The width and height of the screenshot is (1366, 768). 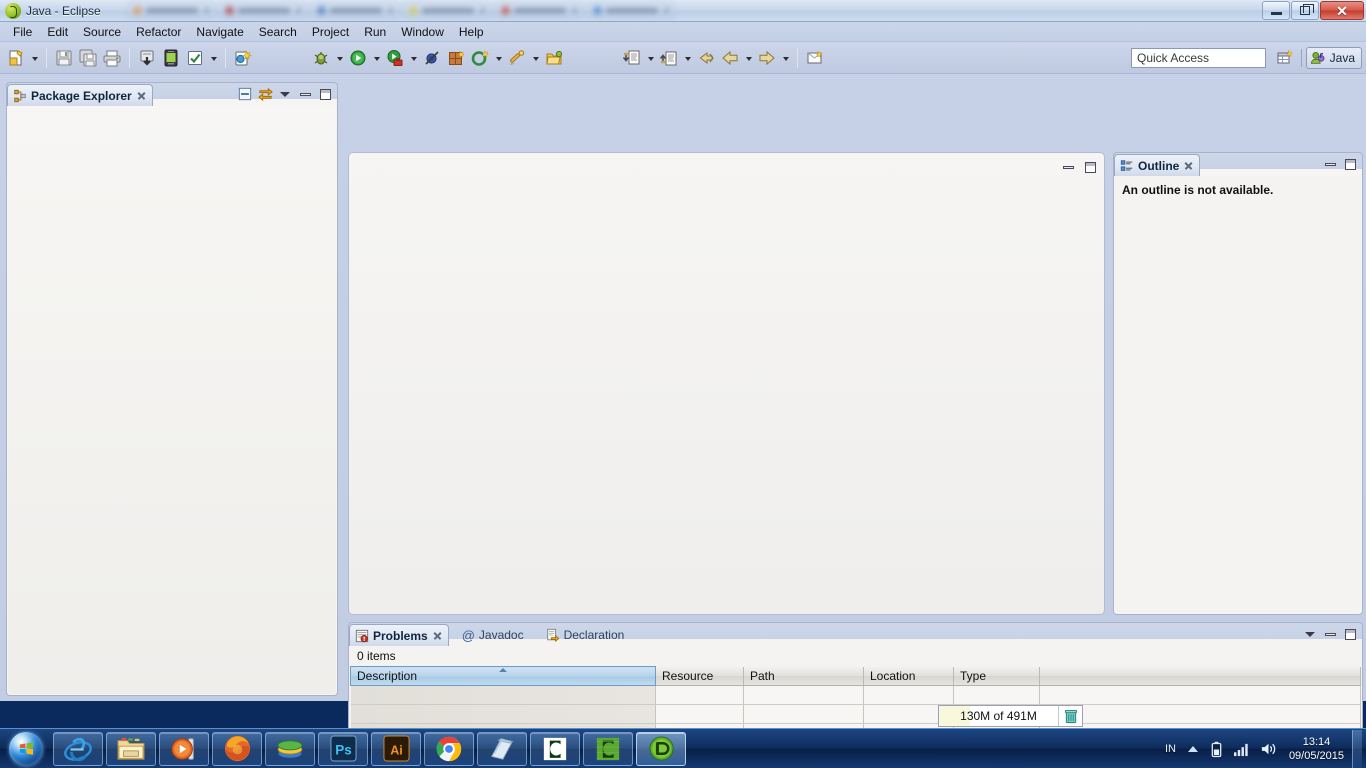 I want to click on open-type-dropdown-icon, so click(x=535, y=58).